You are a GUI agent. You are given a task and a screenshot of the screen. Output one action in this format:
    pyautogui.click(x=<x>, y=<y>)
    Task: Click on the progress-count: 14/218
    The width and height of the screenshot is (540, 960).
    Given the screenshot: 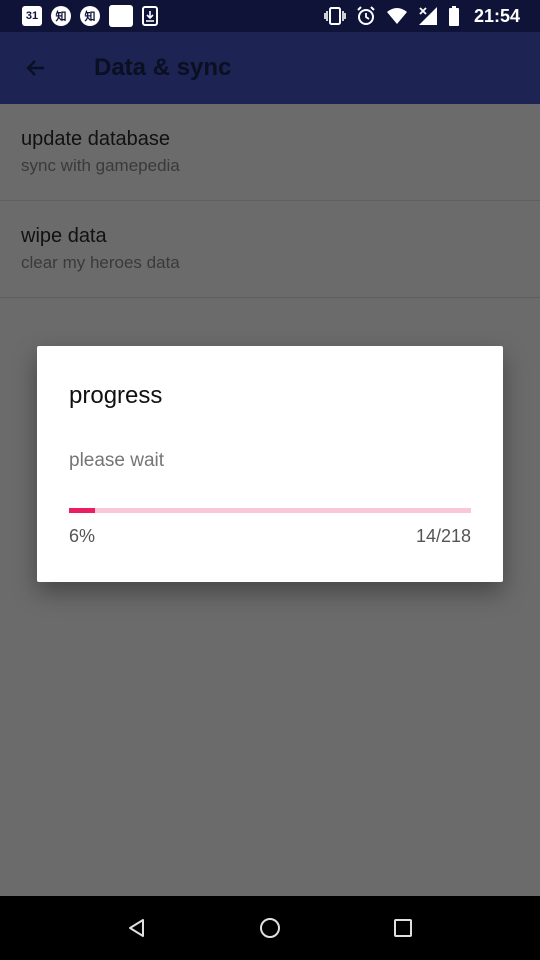 What is the action you would take?
    pyautogui.click(x=443, y=536)
    